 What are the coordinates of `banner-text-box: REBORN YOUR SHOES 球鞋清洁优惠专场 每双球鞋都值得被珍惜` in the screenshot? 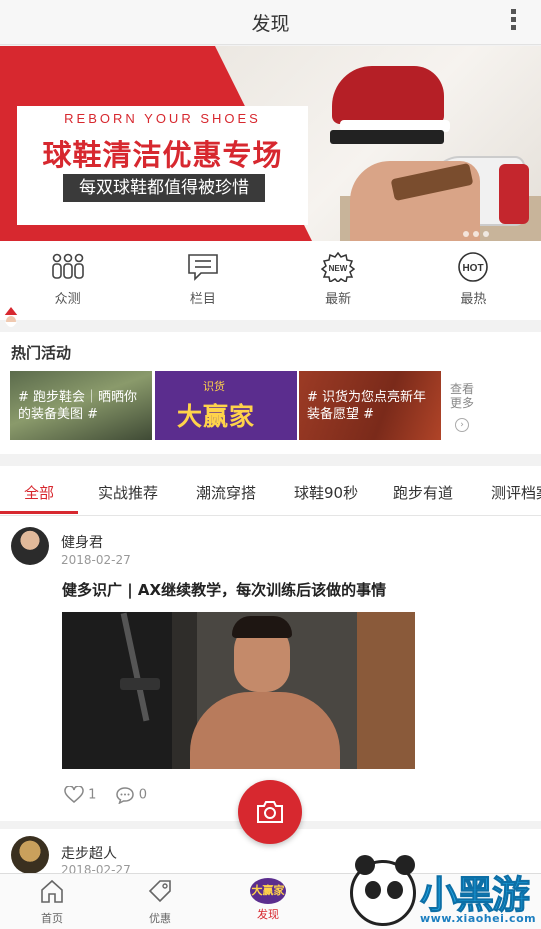 It's located at (162, 165).